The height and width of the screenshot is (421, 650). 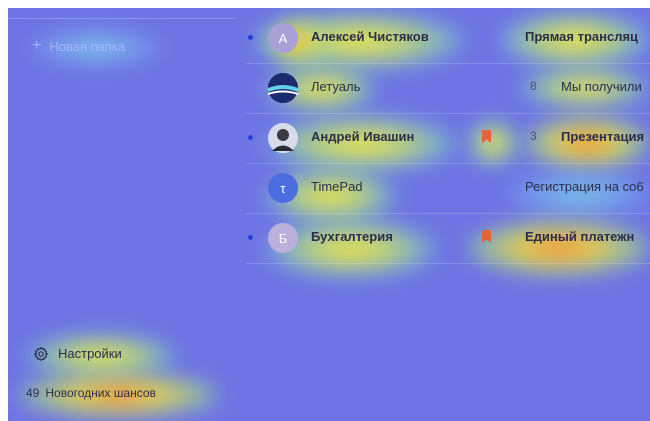 I want to click on message-row: Андрей Ивашин 3 Презентация, so click(x=448, y=138).